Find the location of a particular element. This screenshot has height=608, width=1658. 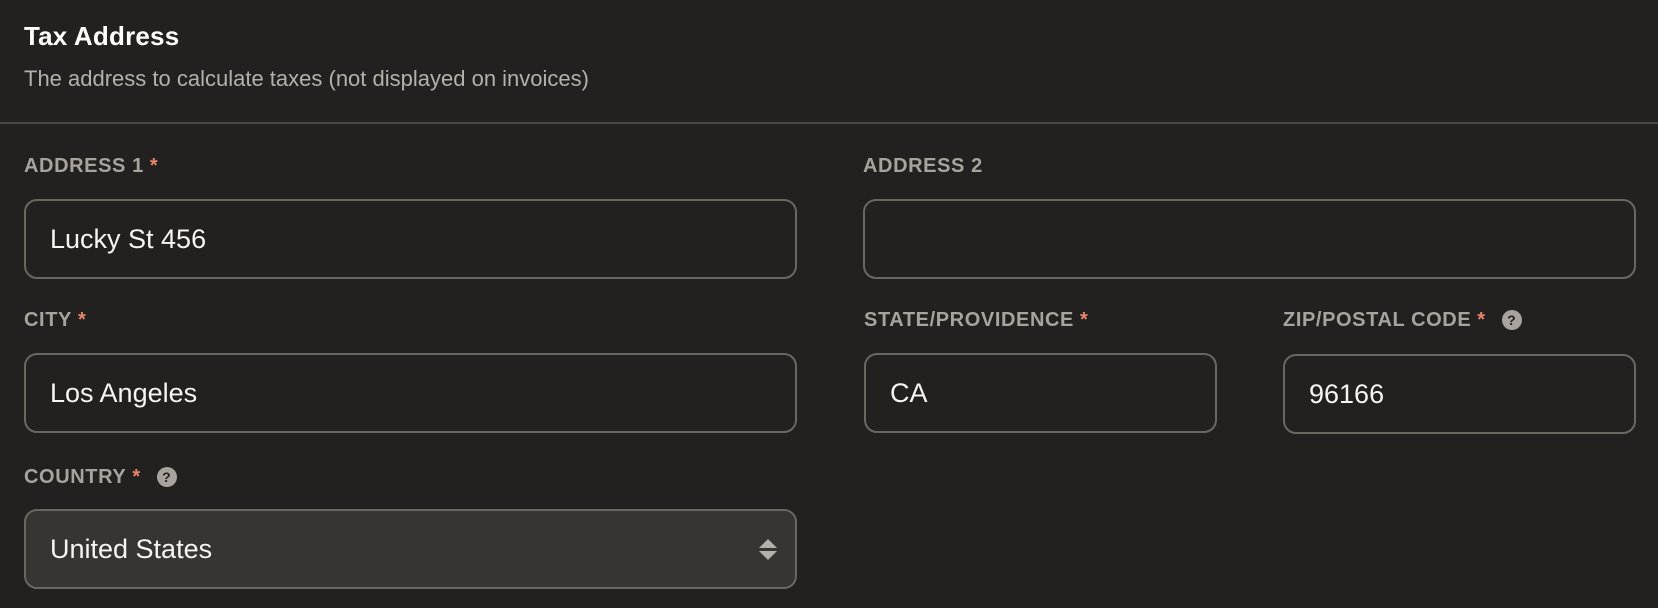

arrow-up-icon is located at coordinates (768, 543).